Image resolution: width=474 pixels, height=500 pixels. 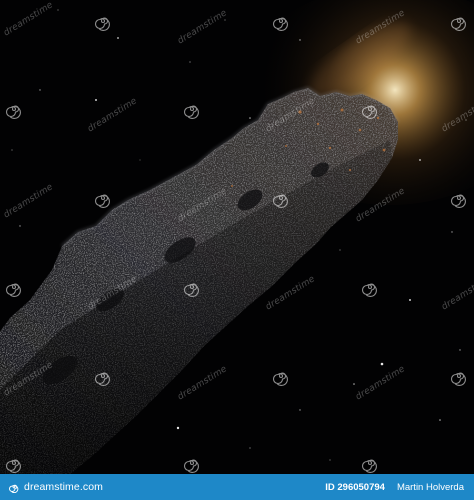 What do you see at coordinates (394, 487) in the screenshot?
I see `credits: ID 296050794 Martin Holverda` at bounding box center [394, 487].